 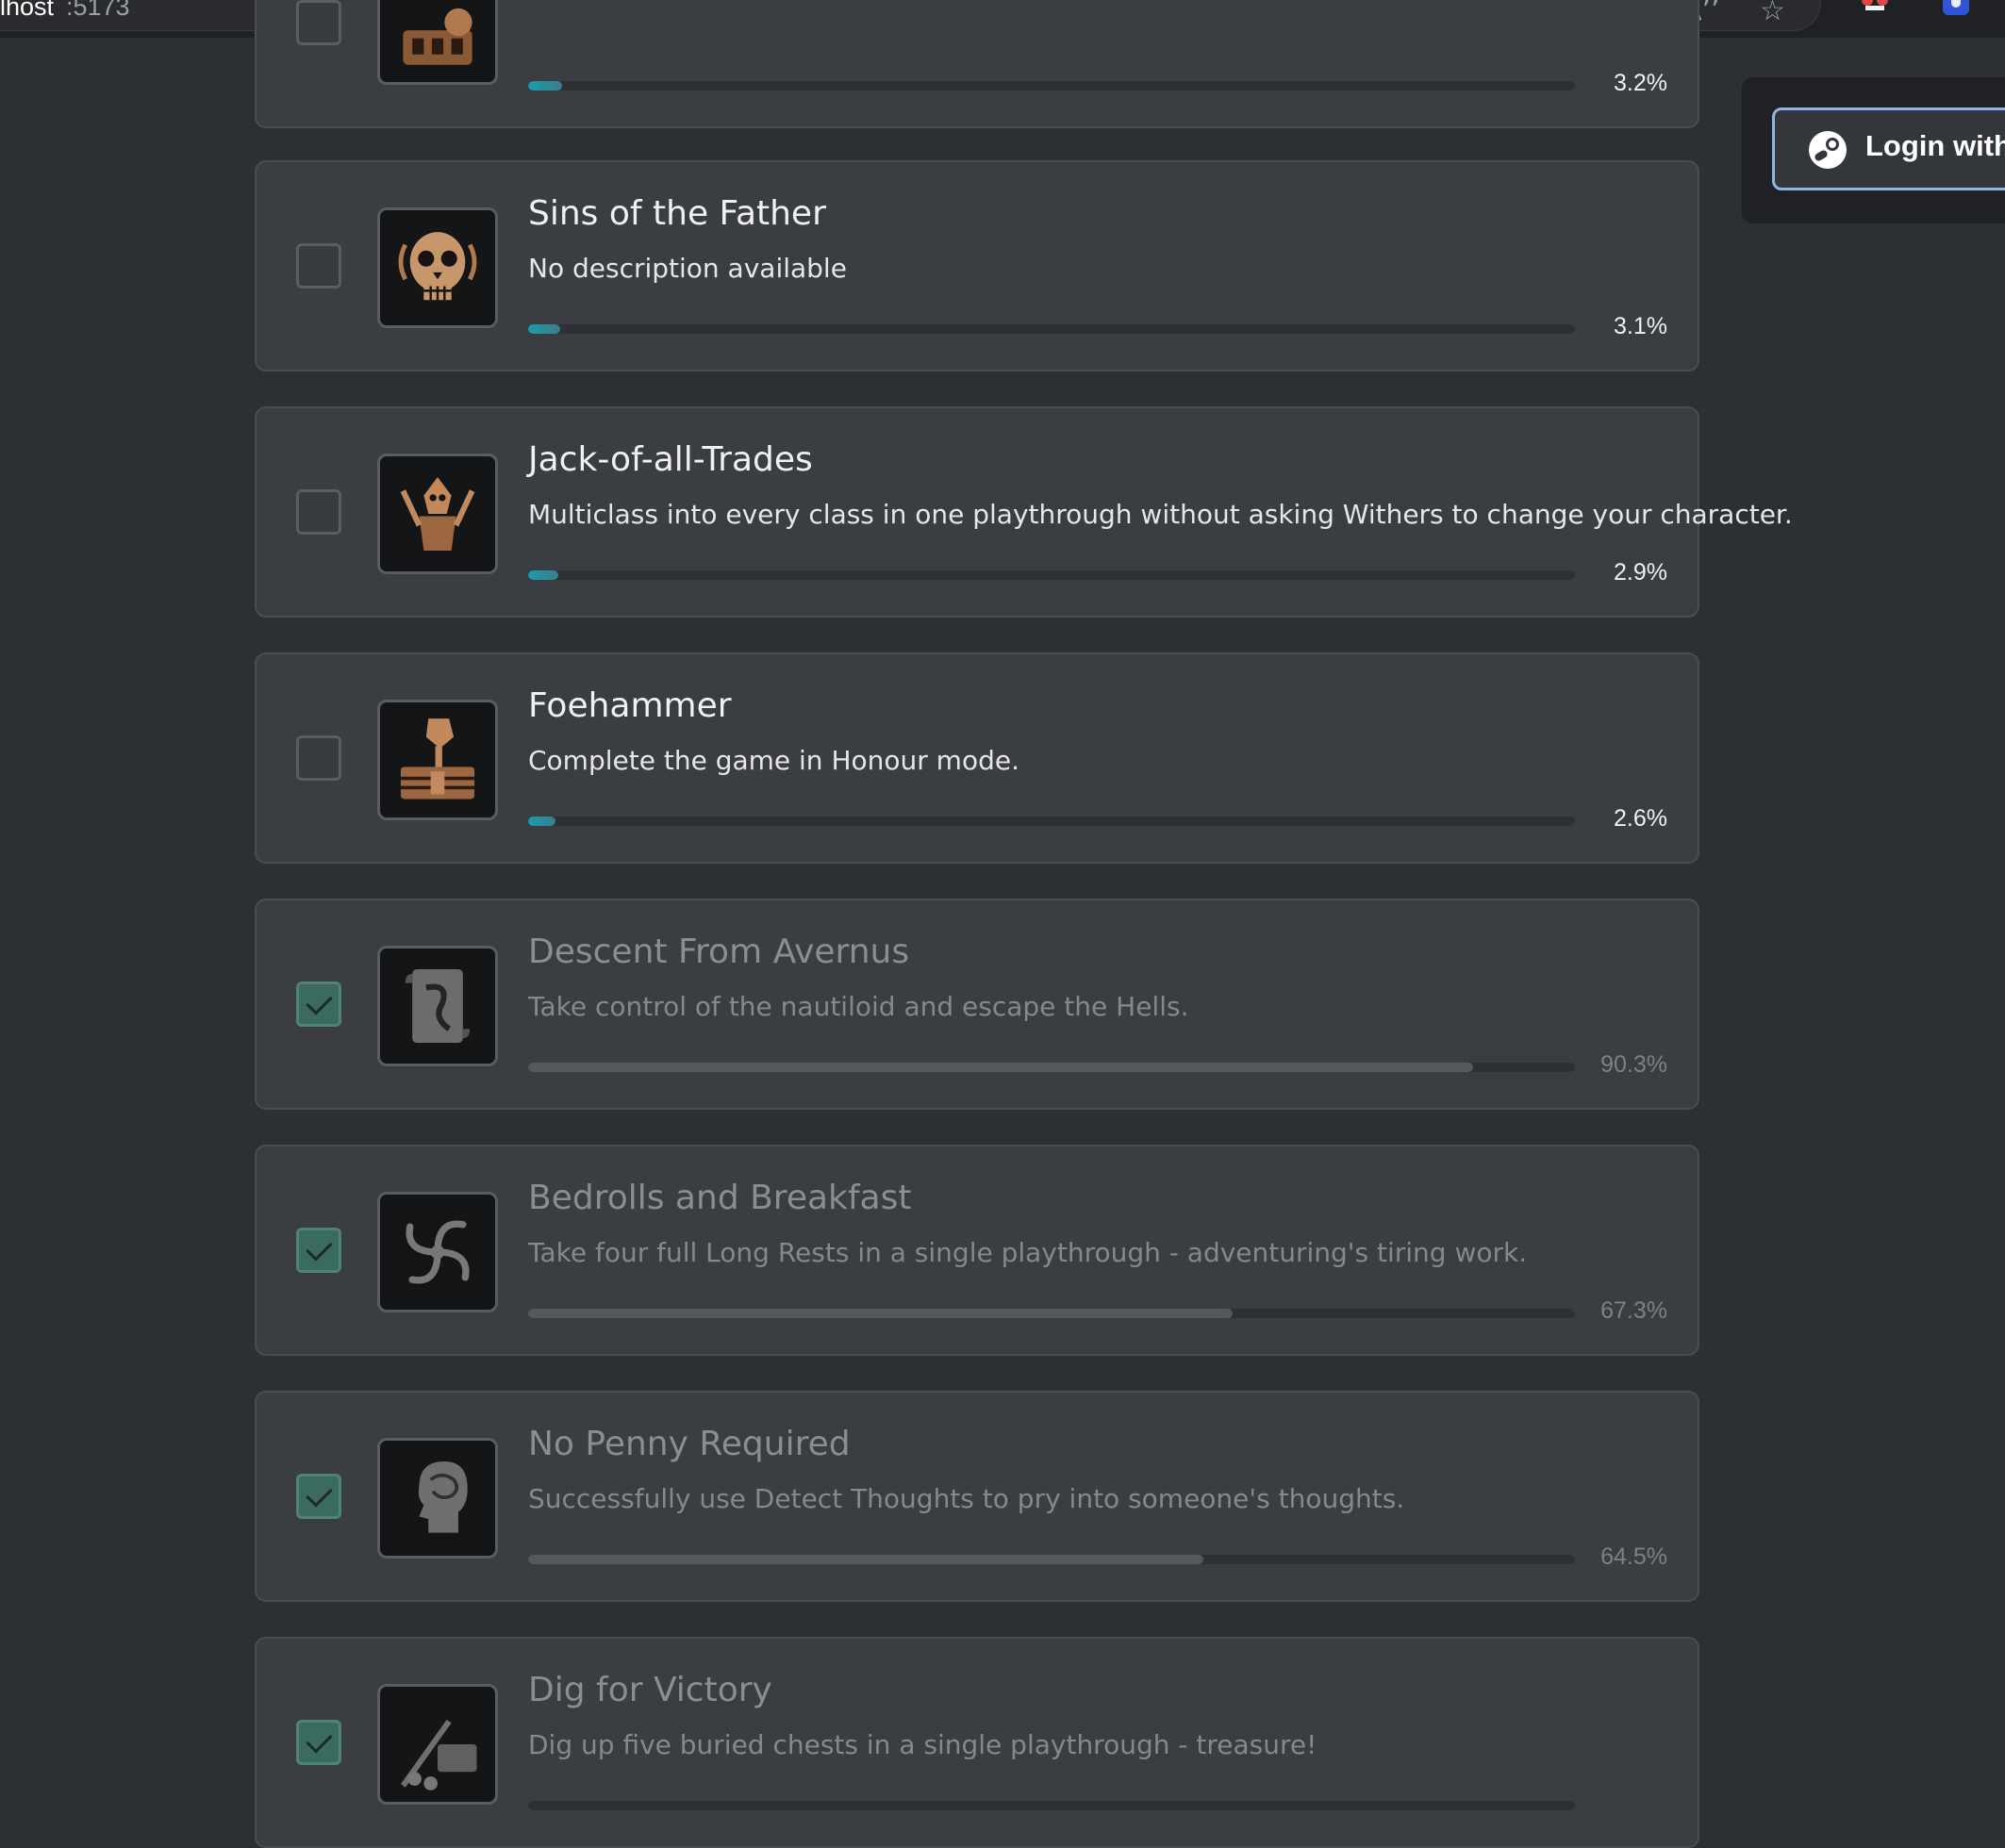 I want to click on achievement-title: Sins of the Father, so click(x=677, y=213).